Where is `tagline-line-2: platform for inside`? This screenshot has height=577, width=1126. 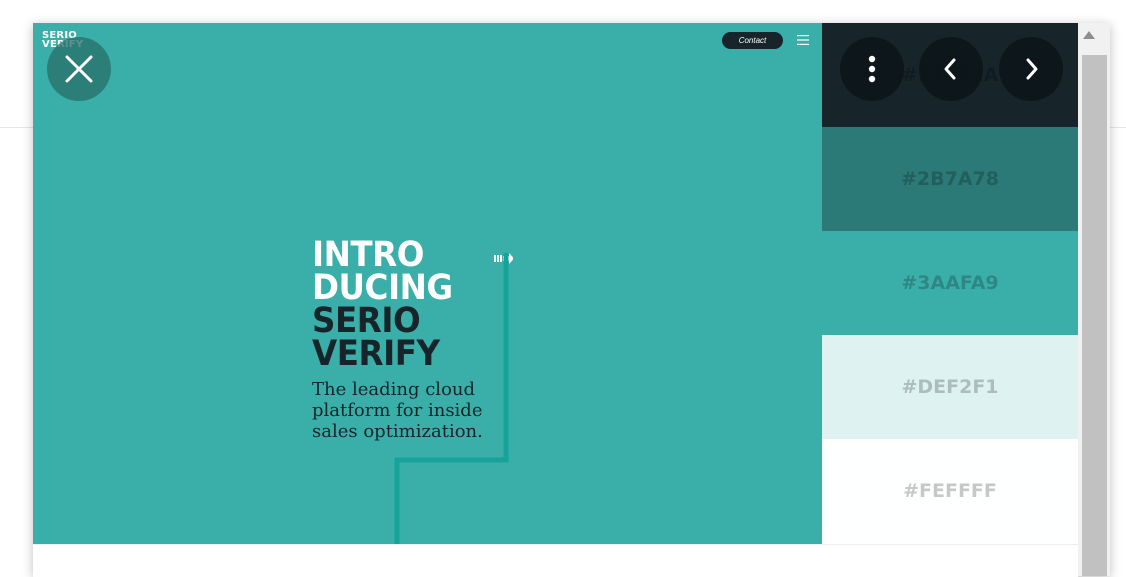
tagline-line-2: platform for inside is located at coordinates (397, 410).